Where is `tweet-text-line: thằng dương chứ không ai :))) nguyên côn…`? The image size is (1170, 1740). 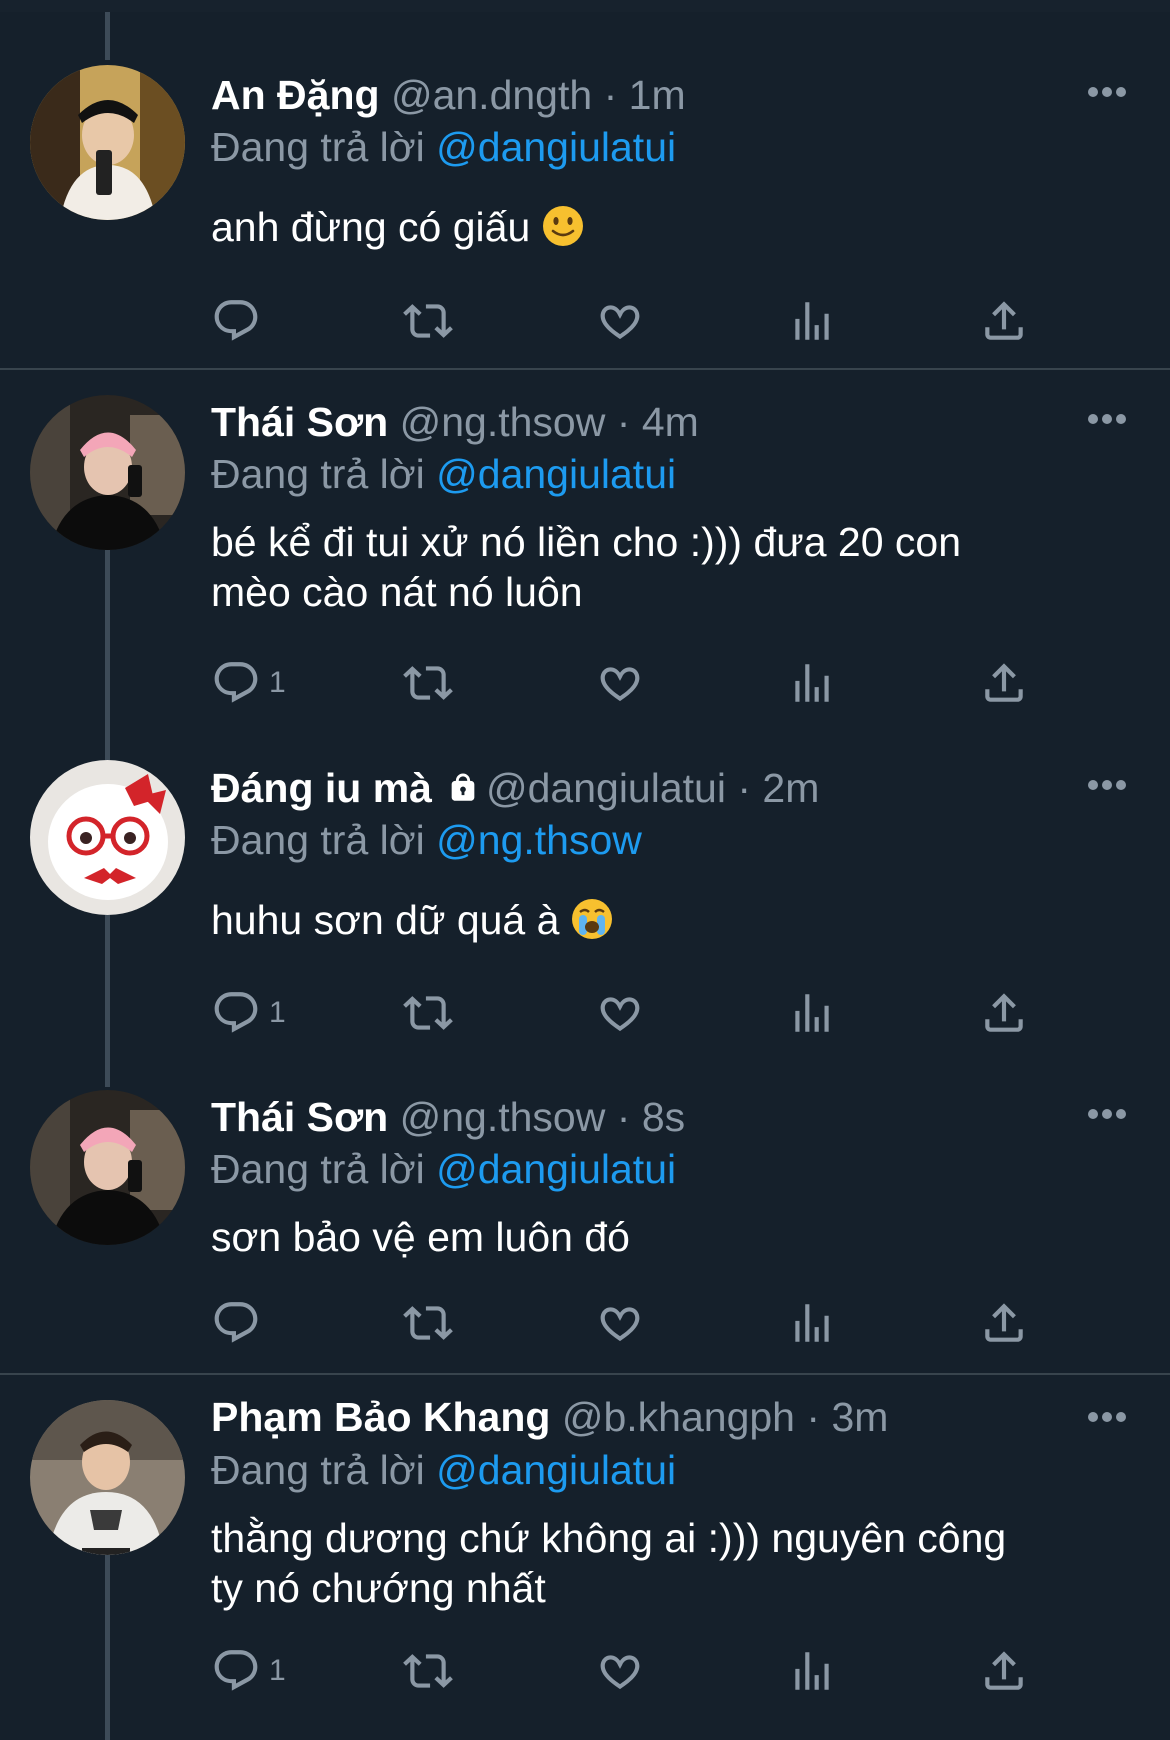
tweet-text-line: thằng dương chứ không ai :))) nguyên côn… is located at coordinates (609, 1538).